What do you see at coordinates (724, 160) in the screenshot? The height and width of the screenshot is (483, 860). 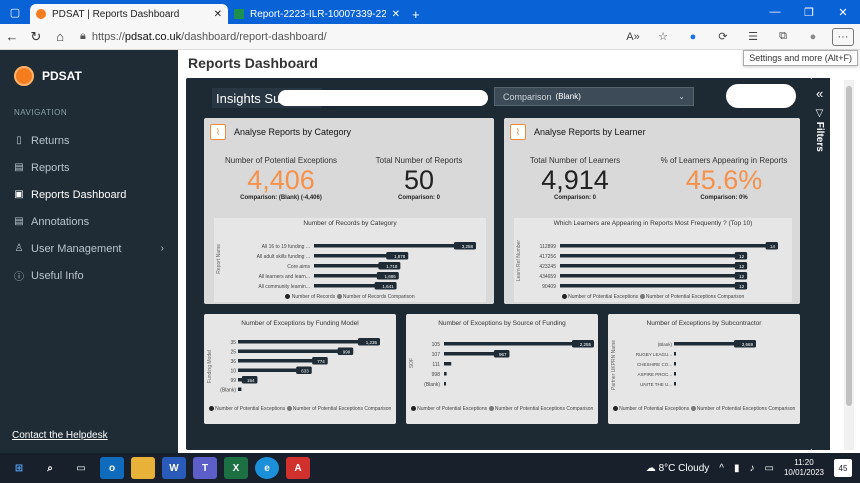 I see `kpi-label: % of Learners Appearing in Reports` at bounding box center [724, 160].